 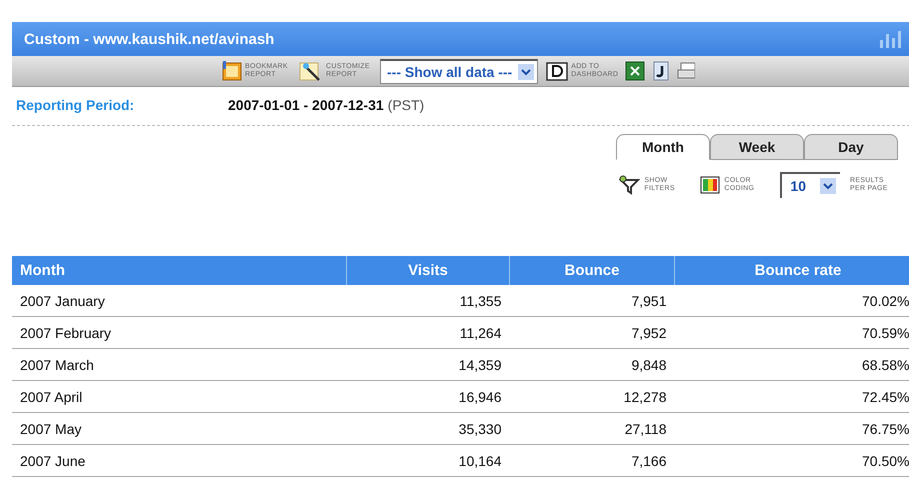 What do you see at coordinates (592, 270) in the screenshot?
I see `column-header: Bounce` at bounding box center [592, 270].